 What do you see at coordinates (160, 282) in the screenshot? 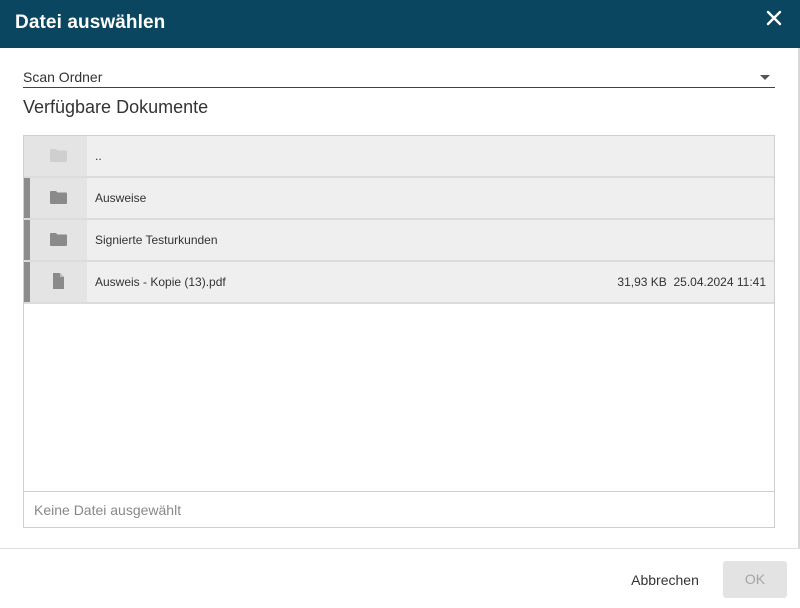
I see `file-name: Ausweis - Kopie (13).pdf` at bounding box center [160, 282].